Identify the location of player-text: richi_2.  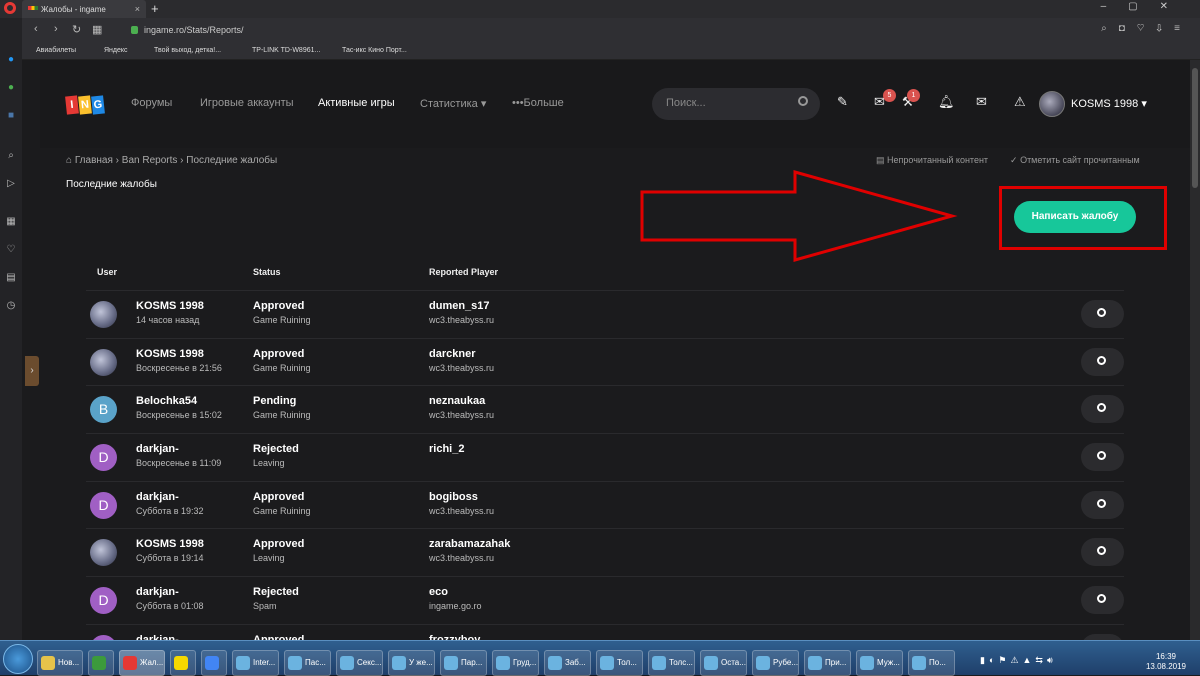
(446, 449).